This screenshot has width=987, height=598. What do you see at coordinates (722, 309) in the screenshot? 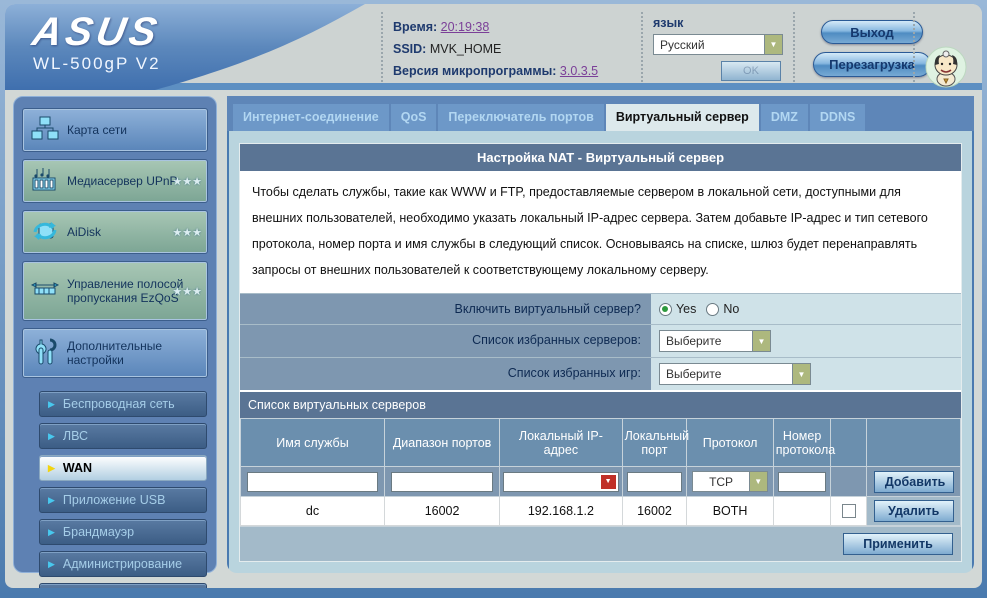
I see `radio-no: No` at bounding box center [722, 309].